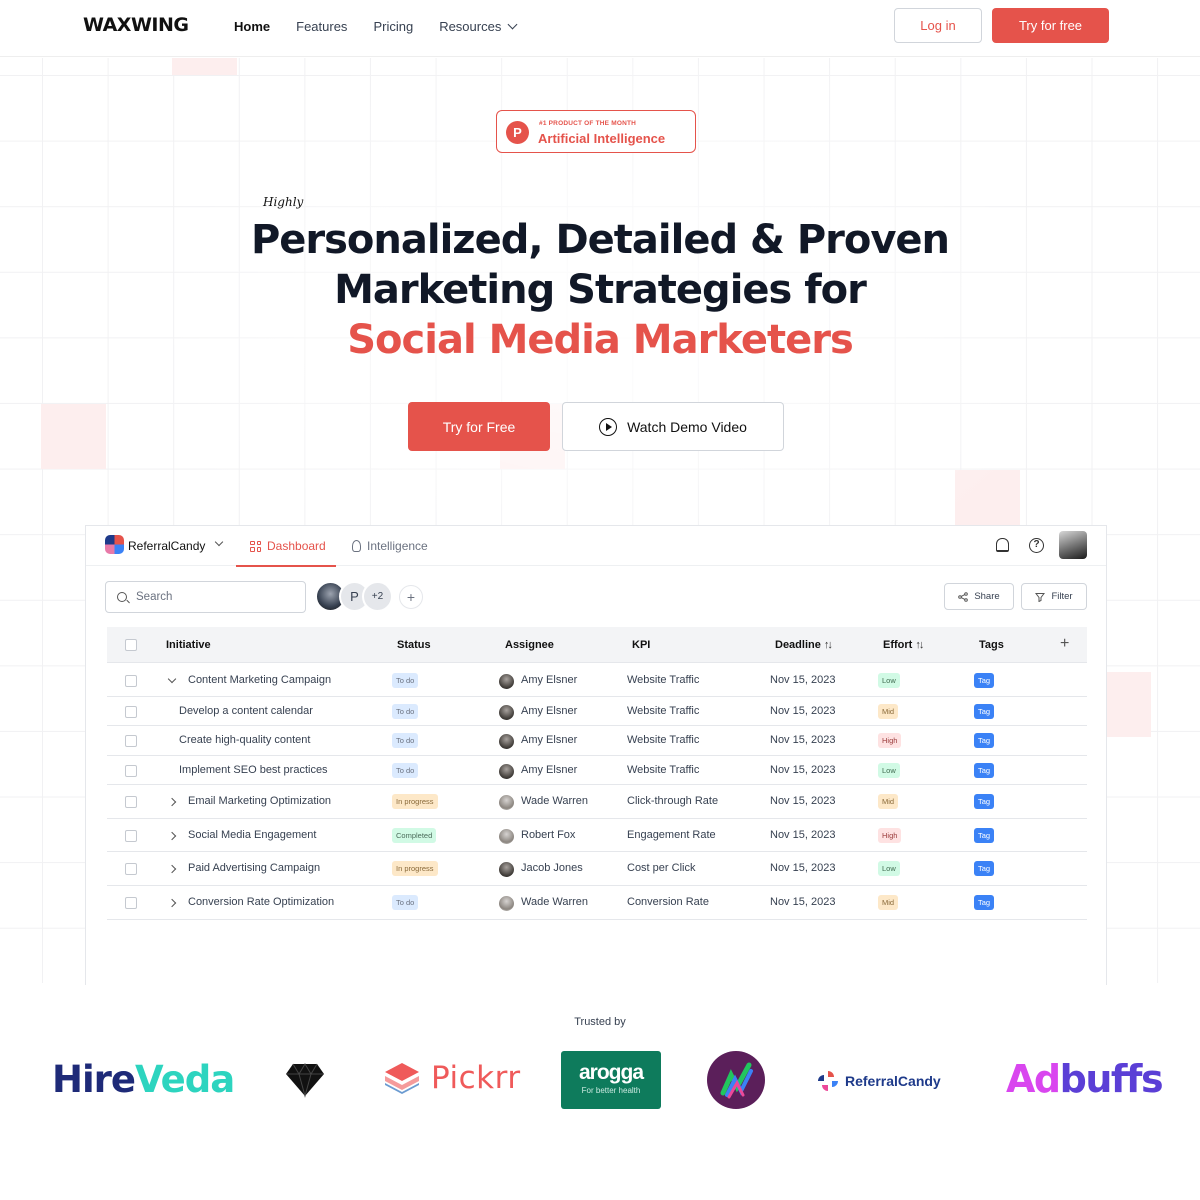 Image resolution: width=1200 pixels, height=1200 pixels. What do you see at coordinates (506, 712) in the screenshot?
I see `assignee-avatar` at bounding box center [506, 712].